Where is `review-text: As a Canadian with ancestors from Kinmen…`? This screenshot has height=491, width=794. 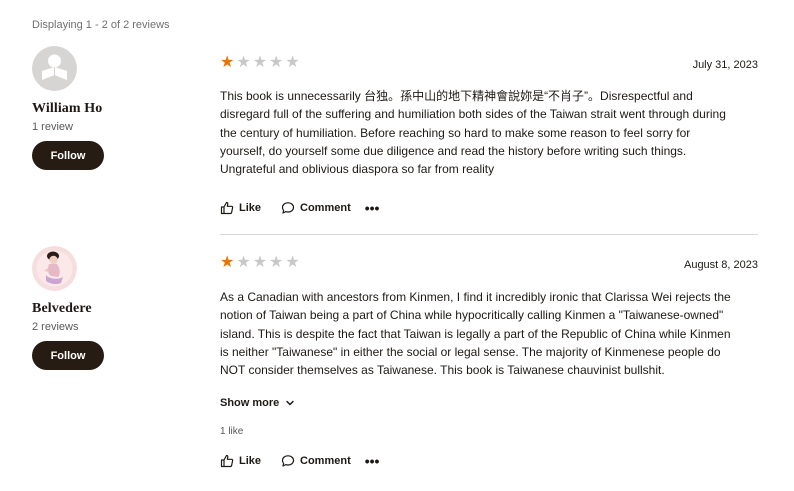 review-text: As a Canadian with ancestors from Kinmen… is located at coordinates (489, 333).